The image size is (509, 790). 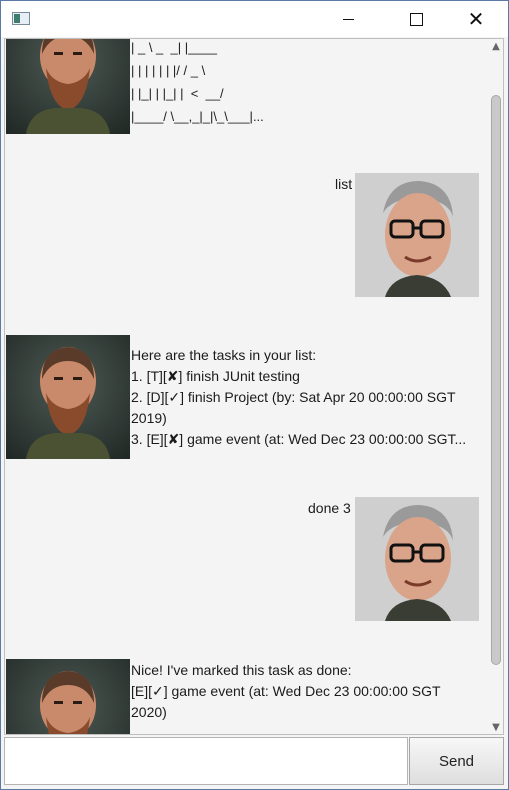 I want to click on vertical-scrollbar: ▲ ▼, so click(x=496, y=386).